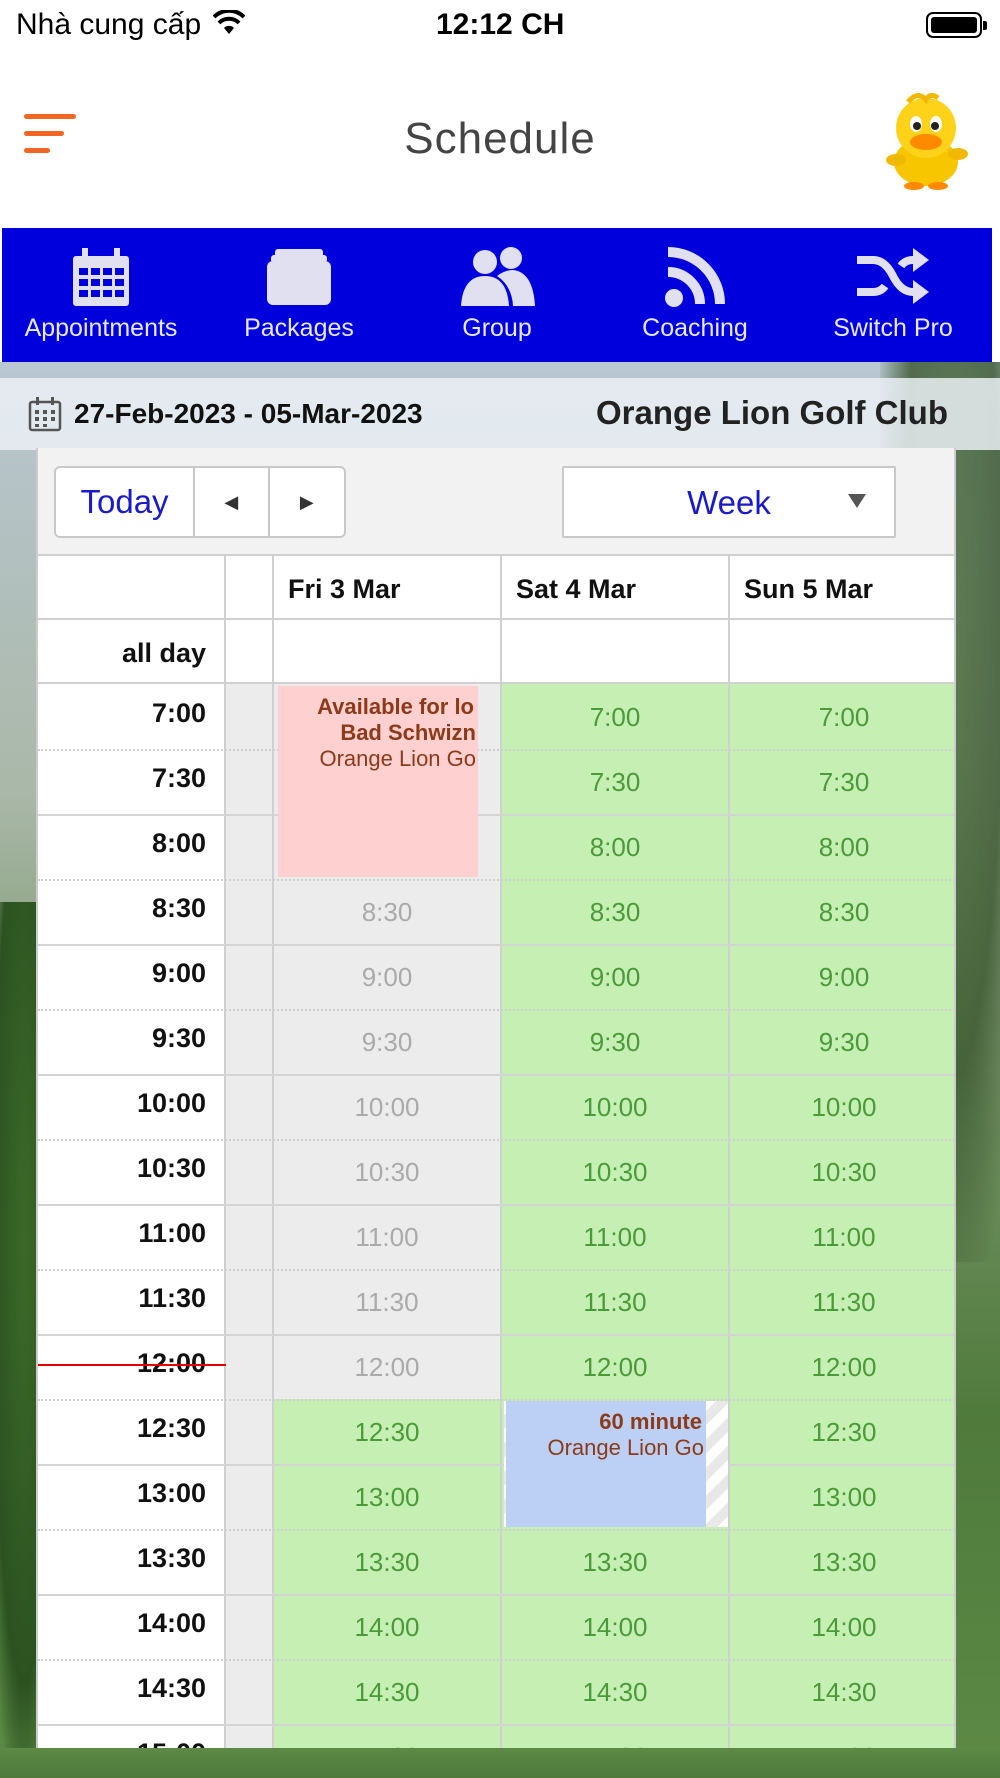 The width and height of the screenshot is (1000, 1778). I want to click on time-slot-fri: 12:30, so click(388, 1431).